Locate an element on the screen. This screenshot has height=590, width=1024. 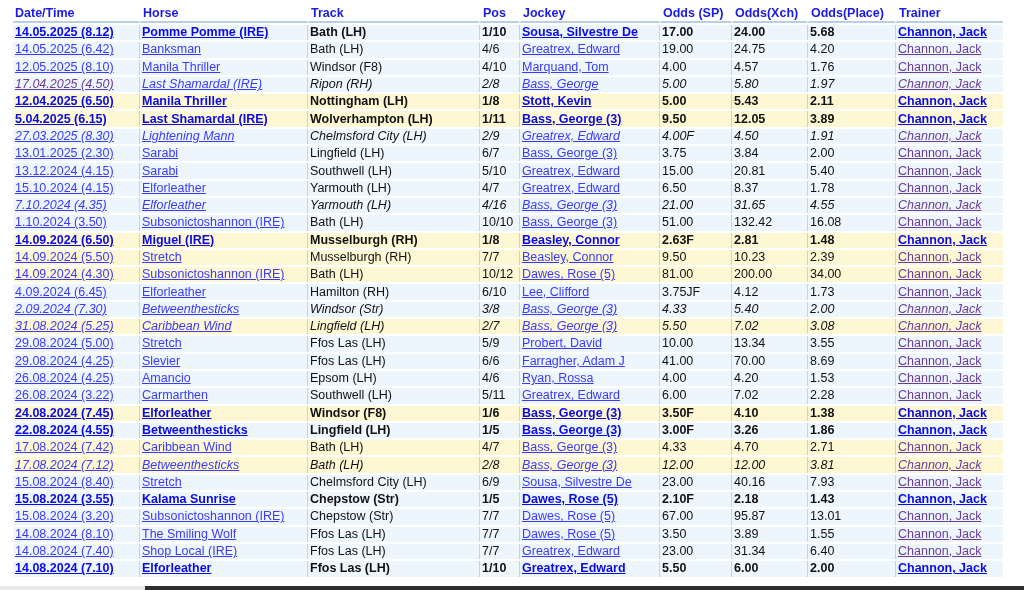
date-link: 29.08.2024 (5.00) is located at coordinates (64, 343).